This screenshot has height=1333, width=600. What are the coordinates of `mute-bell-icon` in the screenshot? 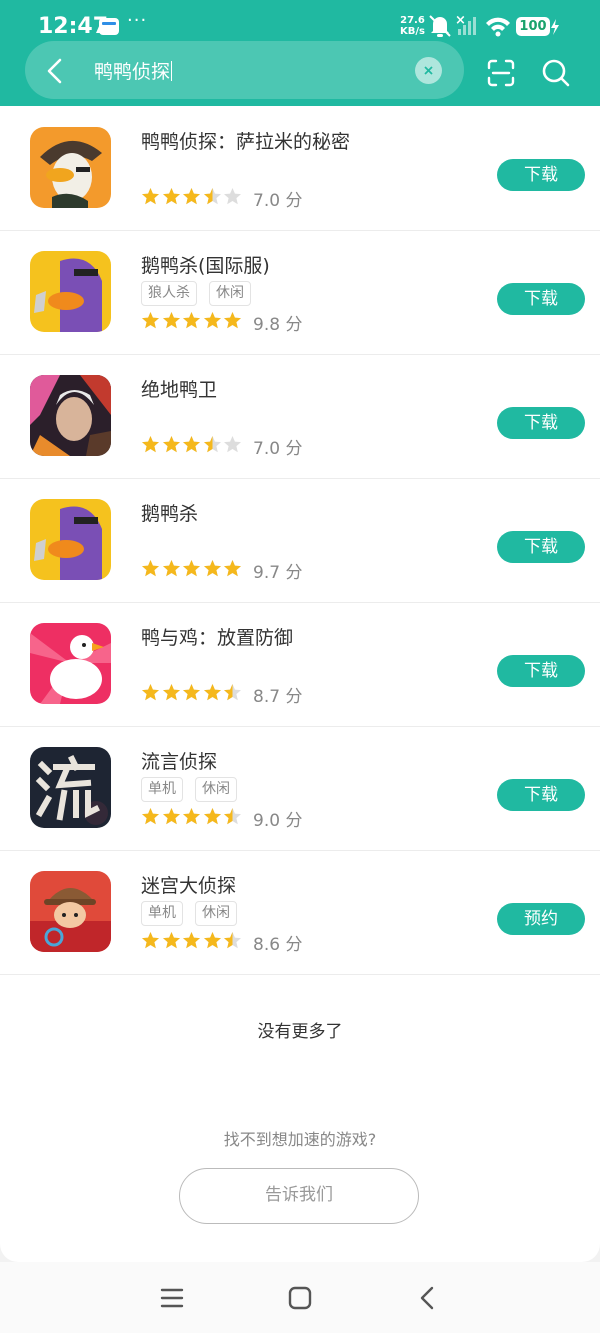 It's located at (440, 26).